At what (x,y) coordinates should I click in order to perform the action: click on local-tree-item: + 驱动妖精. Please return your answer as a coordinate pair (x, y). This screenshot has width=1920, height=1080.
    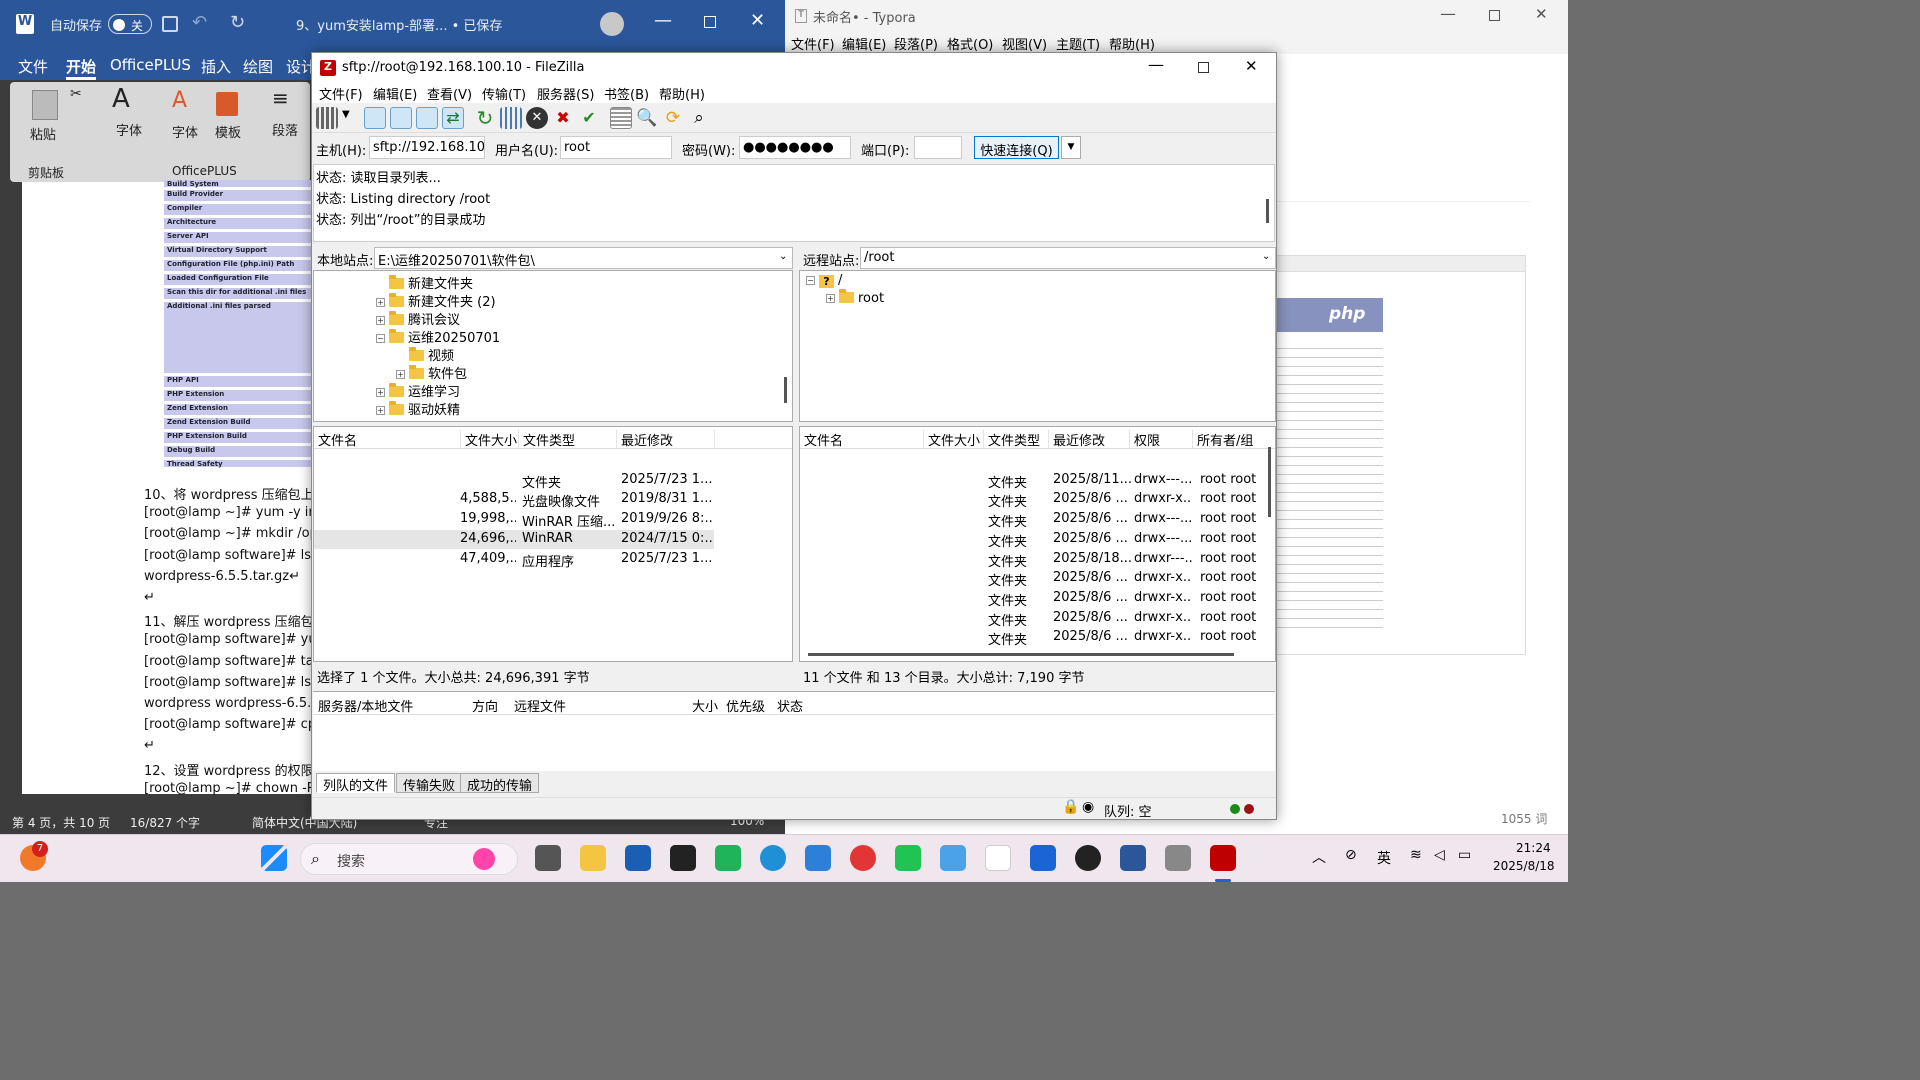
    Looking at the image, I should click on (418, 408).